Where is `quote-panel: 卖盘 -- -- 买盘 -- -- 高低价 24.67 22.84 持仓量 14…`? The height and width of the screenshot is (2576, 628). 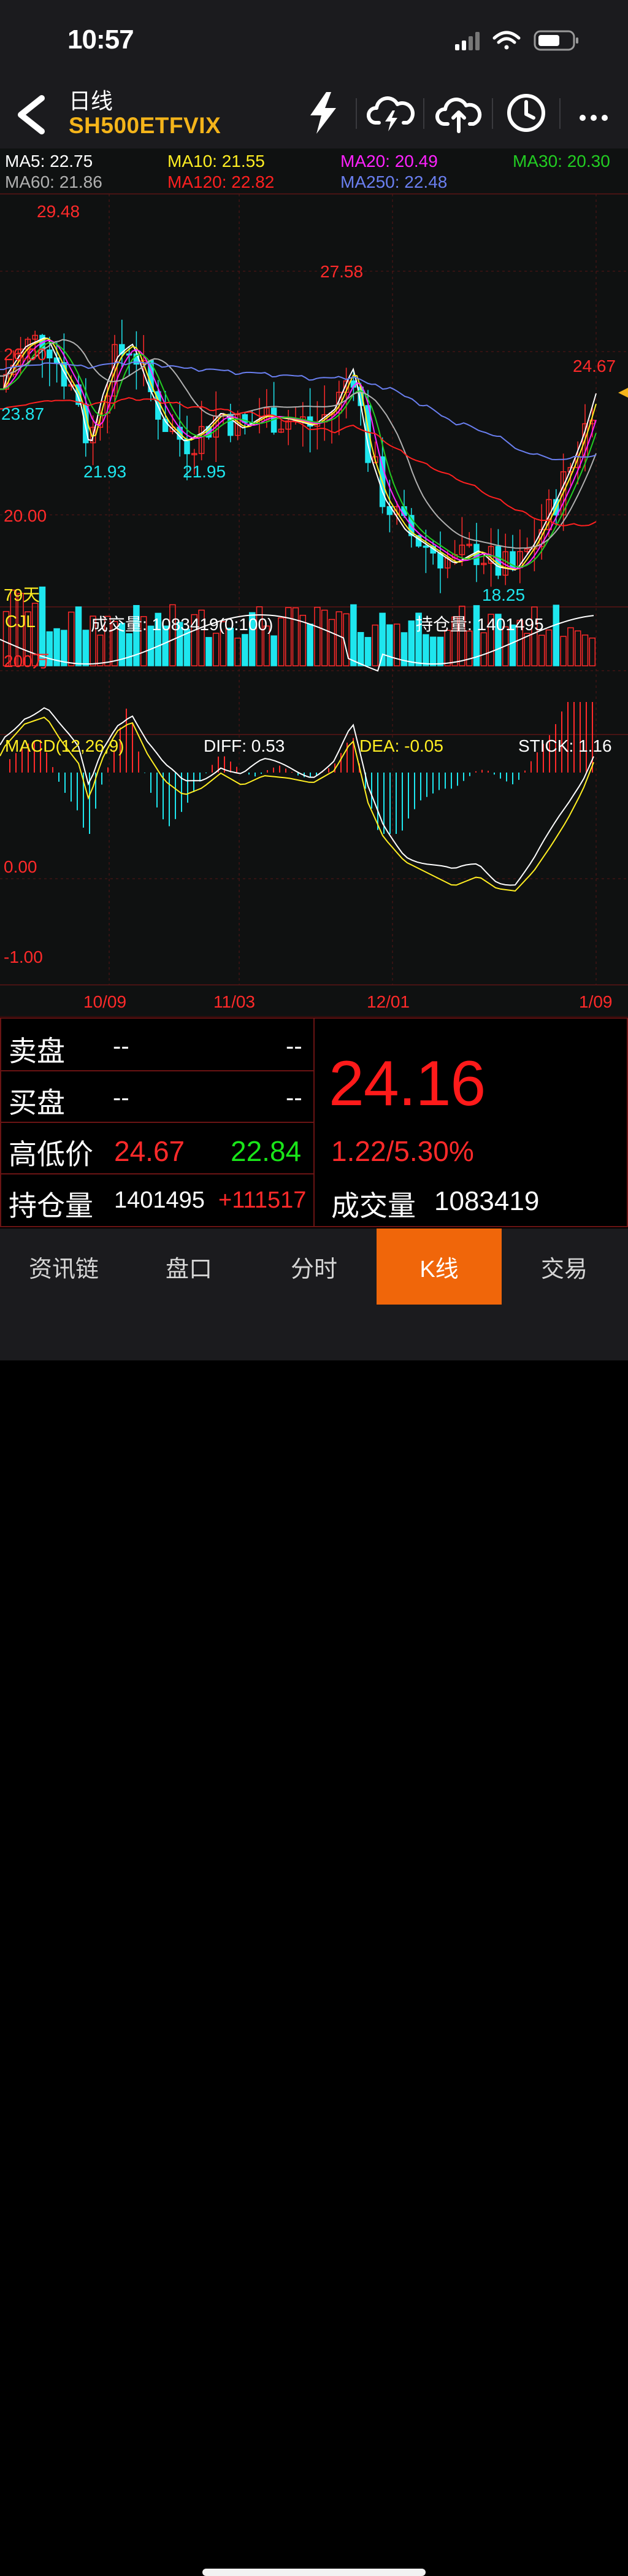
quote-panel: 卖盘 -- -- 买盘 -- -- 高低价 24.67 22.84 持仓量 14… is located at coordinates (314, 1122).